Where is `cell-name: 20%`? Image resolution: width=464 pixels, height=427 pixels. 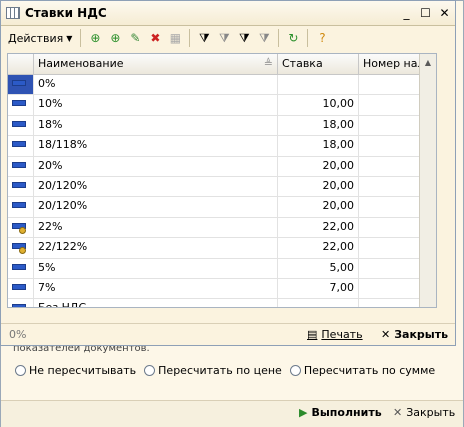 cell-name: 20% is located at coordinates (156, 166).